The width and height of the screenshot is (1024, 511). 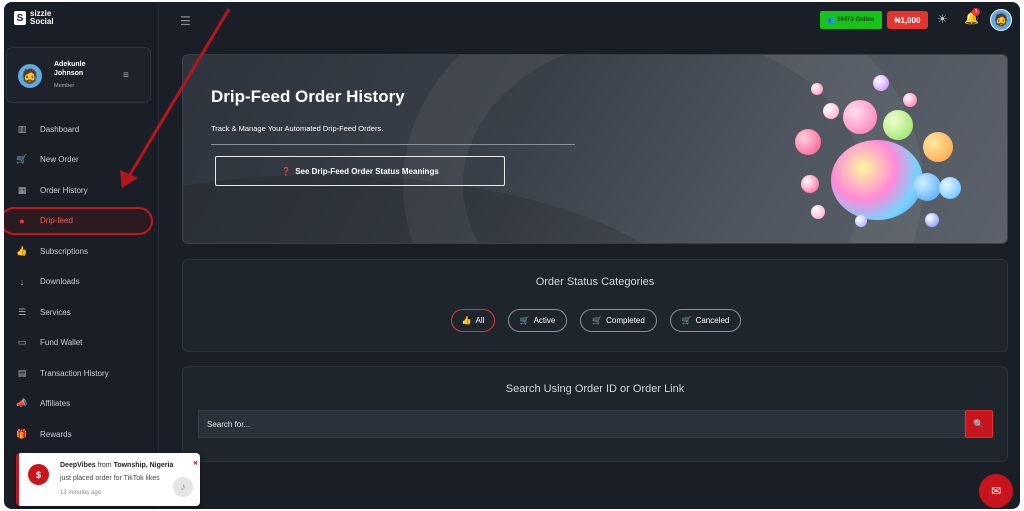 I want to click on sidebar-item-order-history: ▦ Order History, so click(x=81, y=190).